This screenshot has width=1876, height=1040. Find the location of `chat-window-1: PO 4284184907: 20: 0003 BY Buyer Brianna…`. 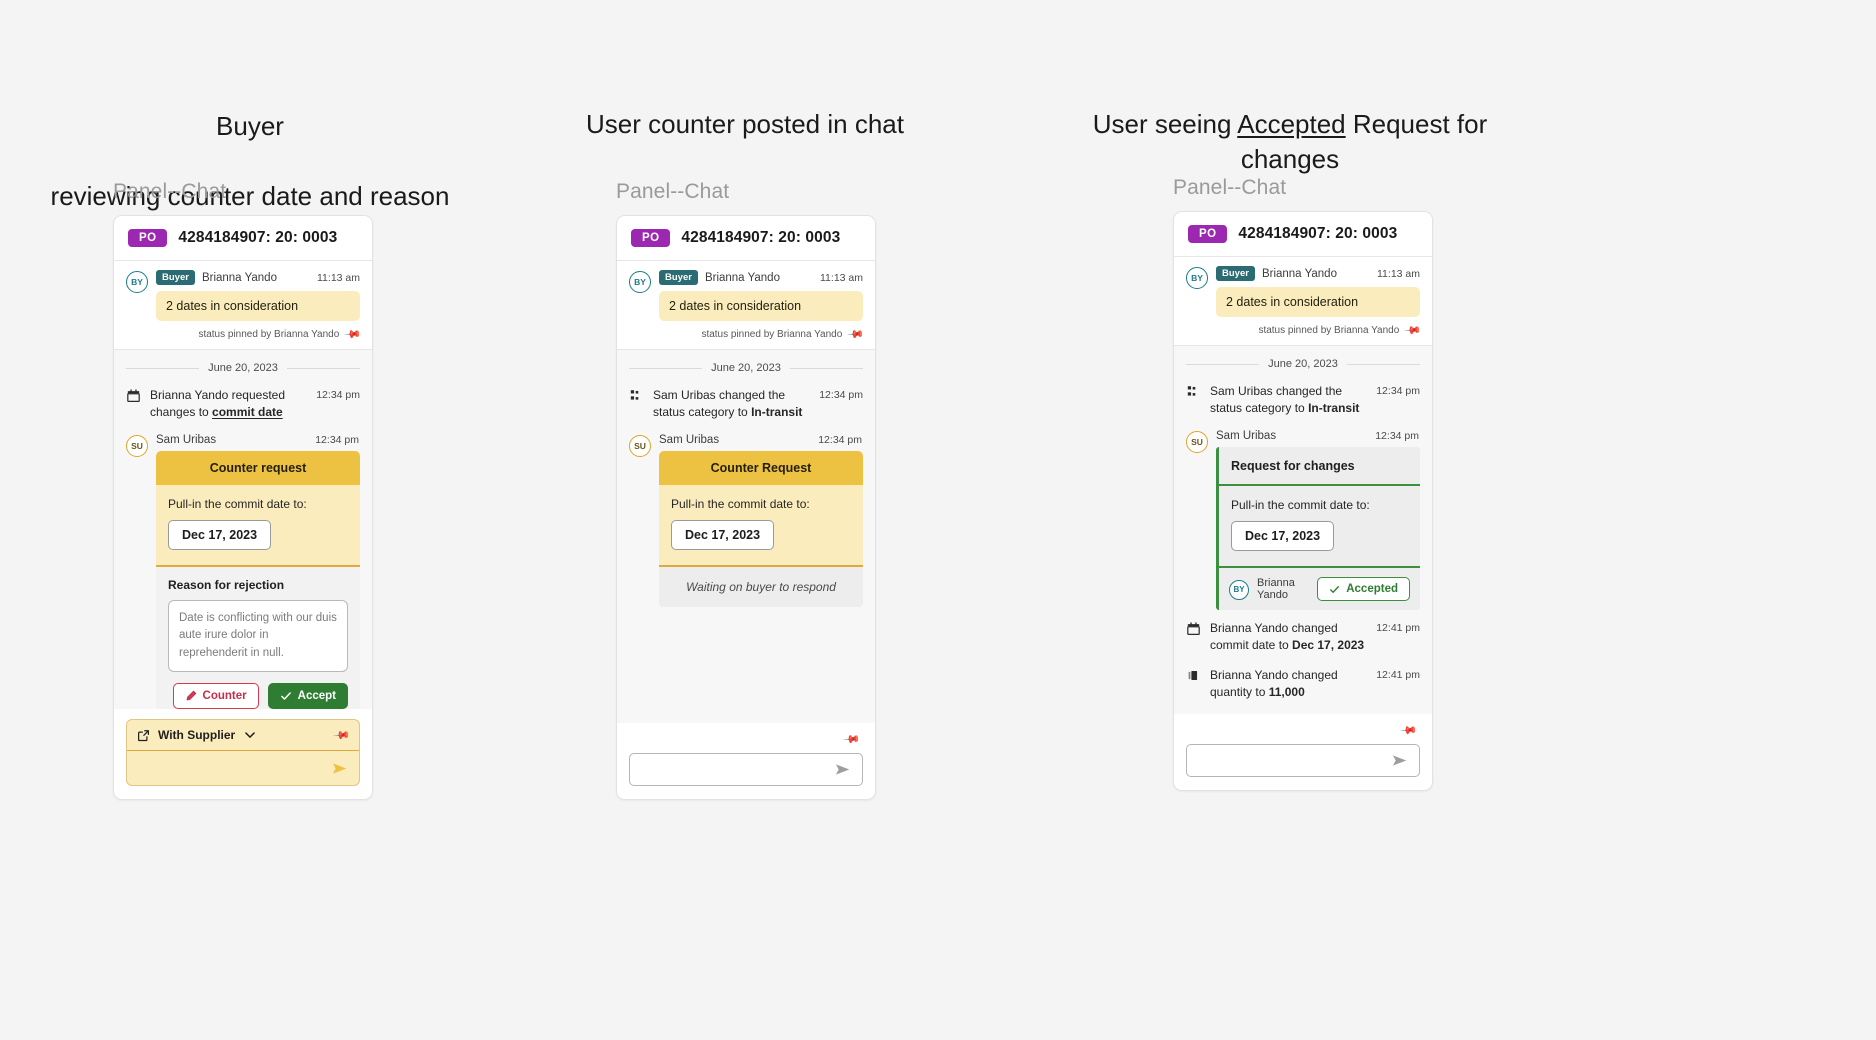

chat-window-1: PO 4284184907: 20: 0003 BY Buyer Brianna… is located at coordinates (243, 507).